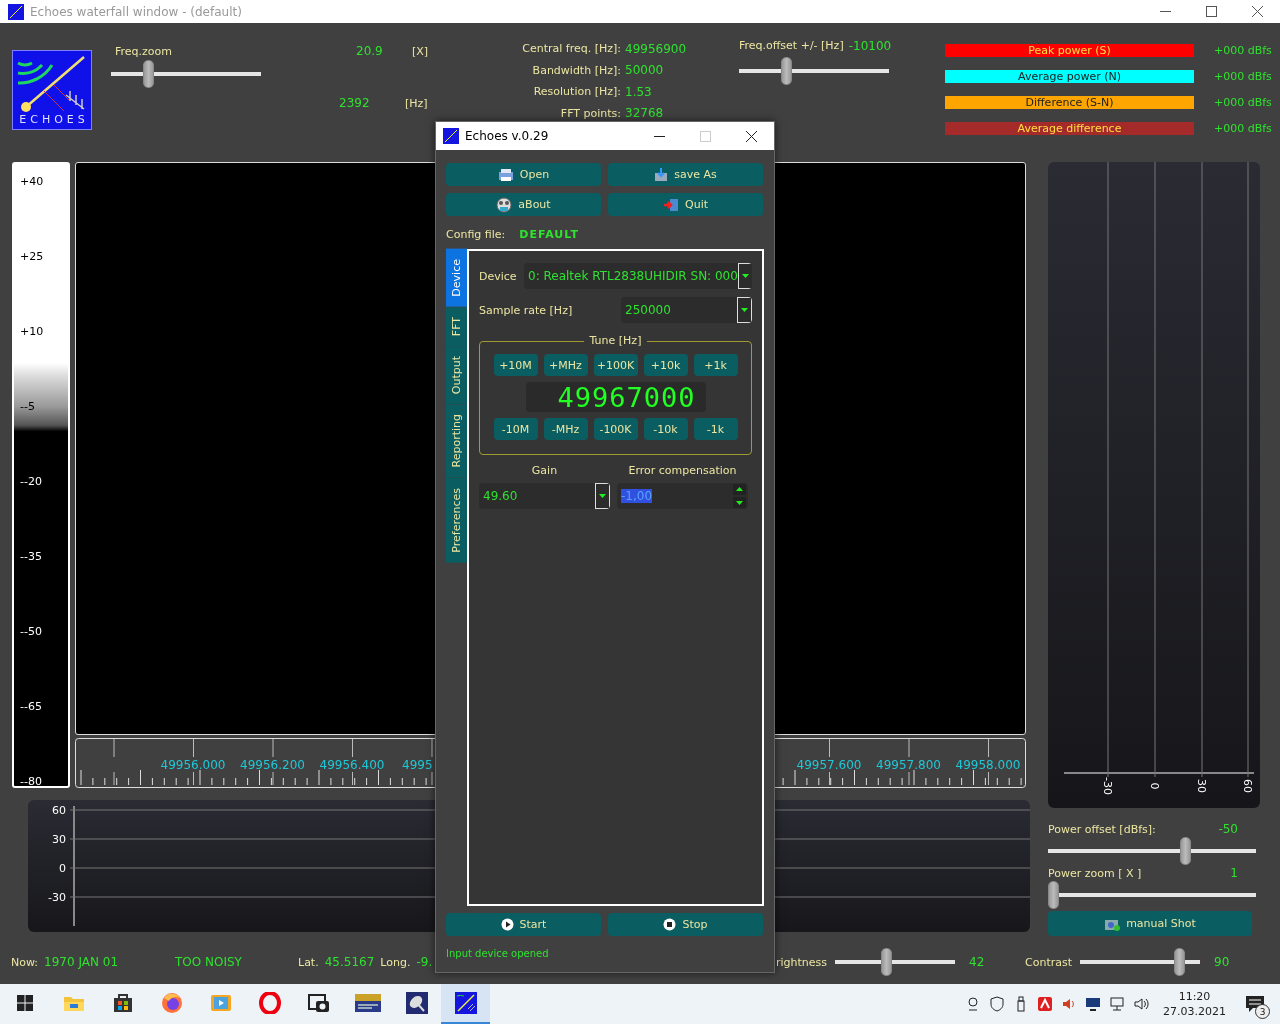  Describe the element at coordinates (417, 103) in the screenshot. I see `hz-unit: [Hz]` at that location.